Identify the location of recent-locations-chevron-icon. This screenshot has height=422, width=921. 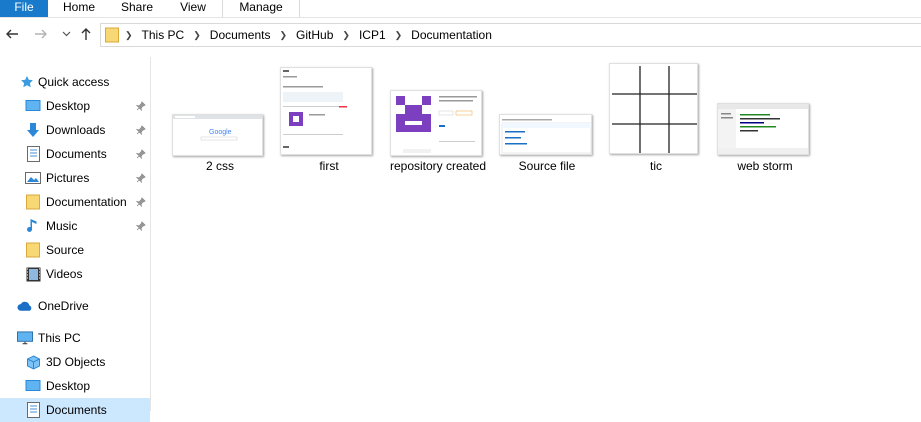
(66, 35).